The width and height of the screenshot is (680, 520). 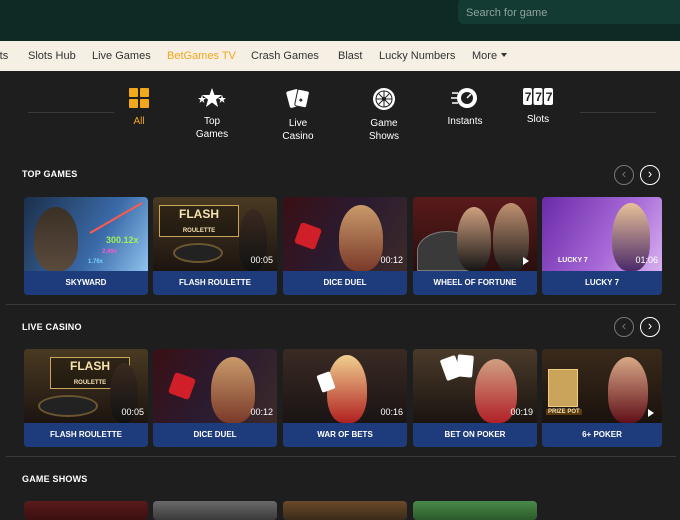 I want to click on search-input: Search for game, so click(x=569, y=12).